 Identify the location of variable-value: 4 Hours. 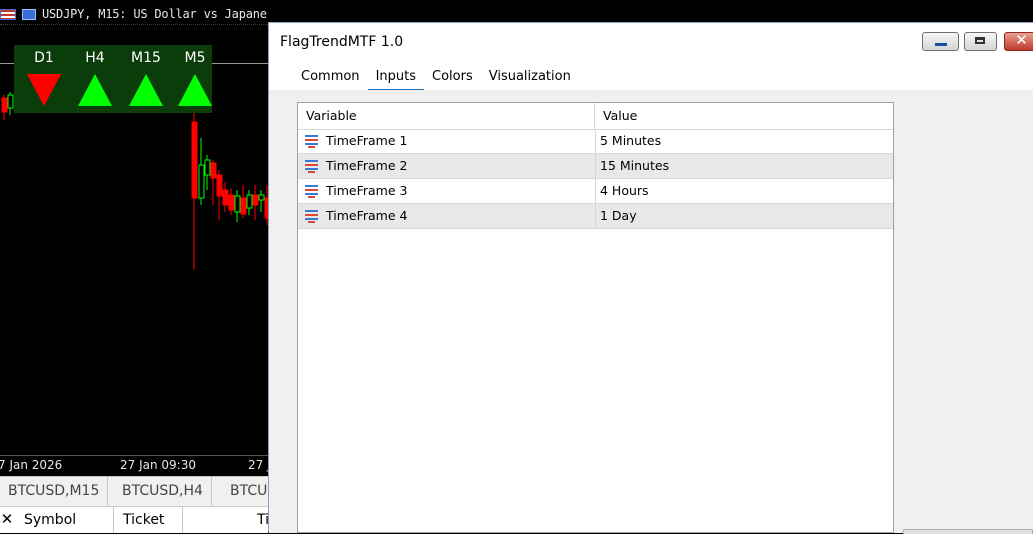
(624, 191).